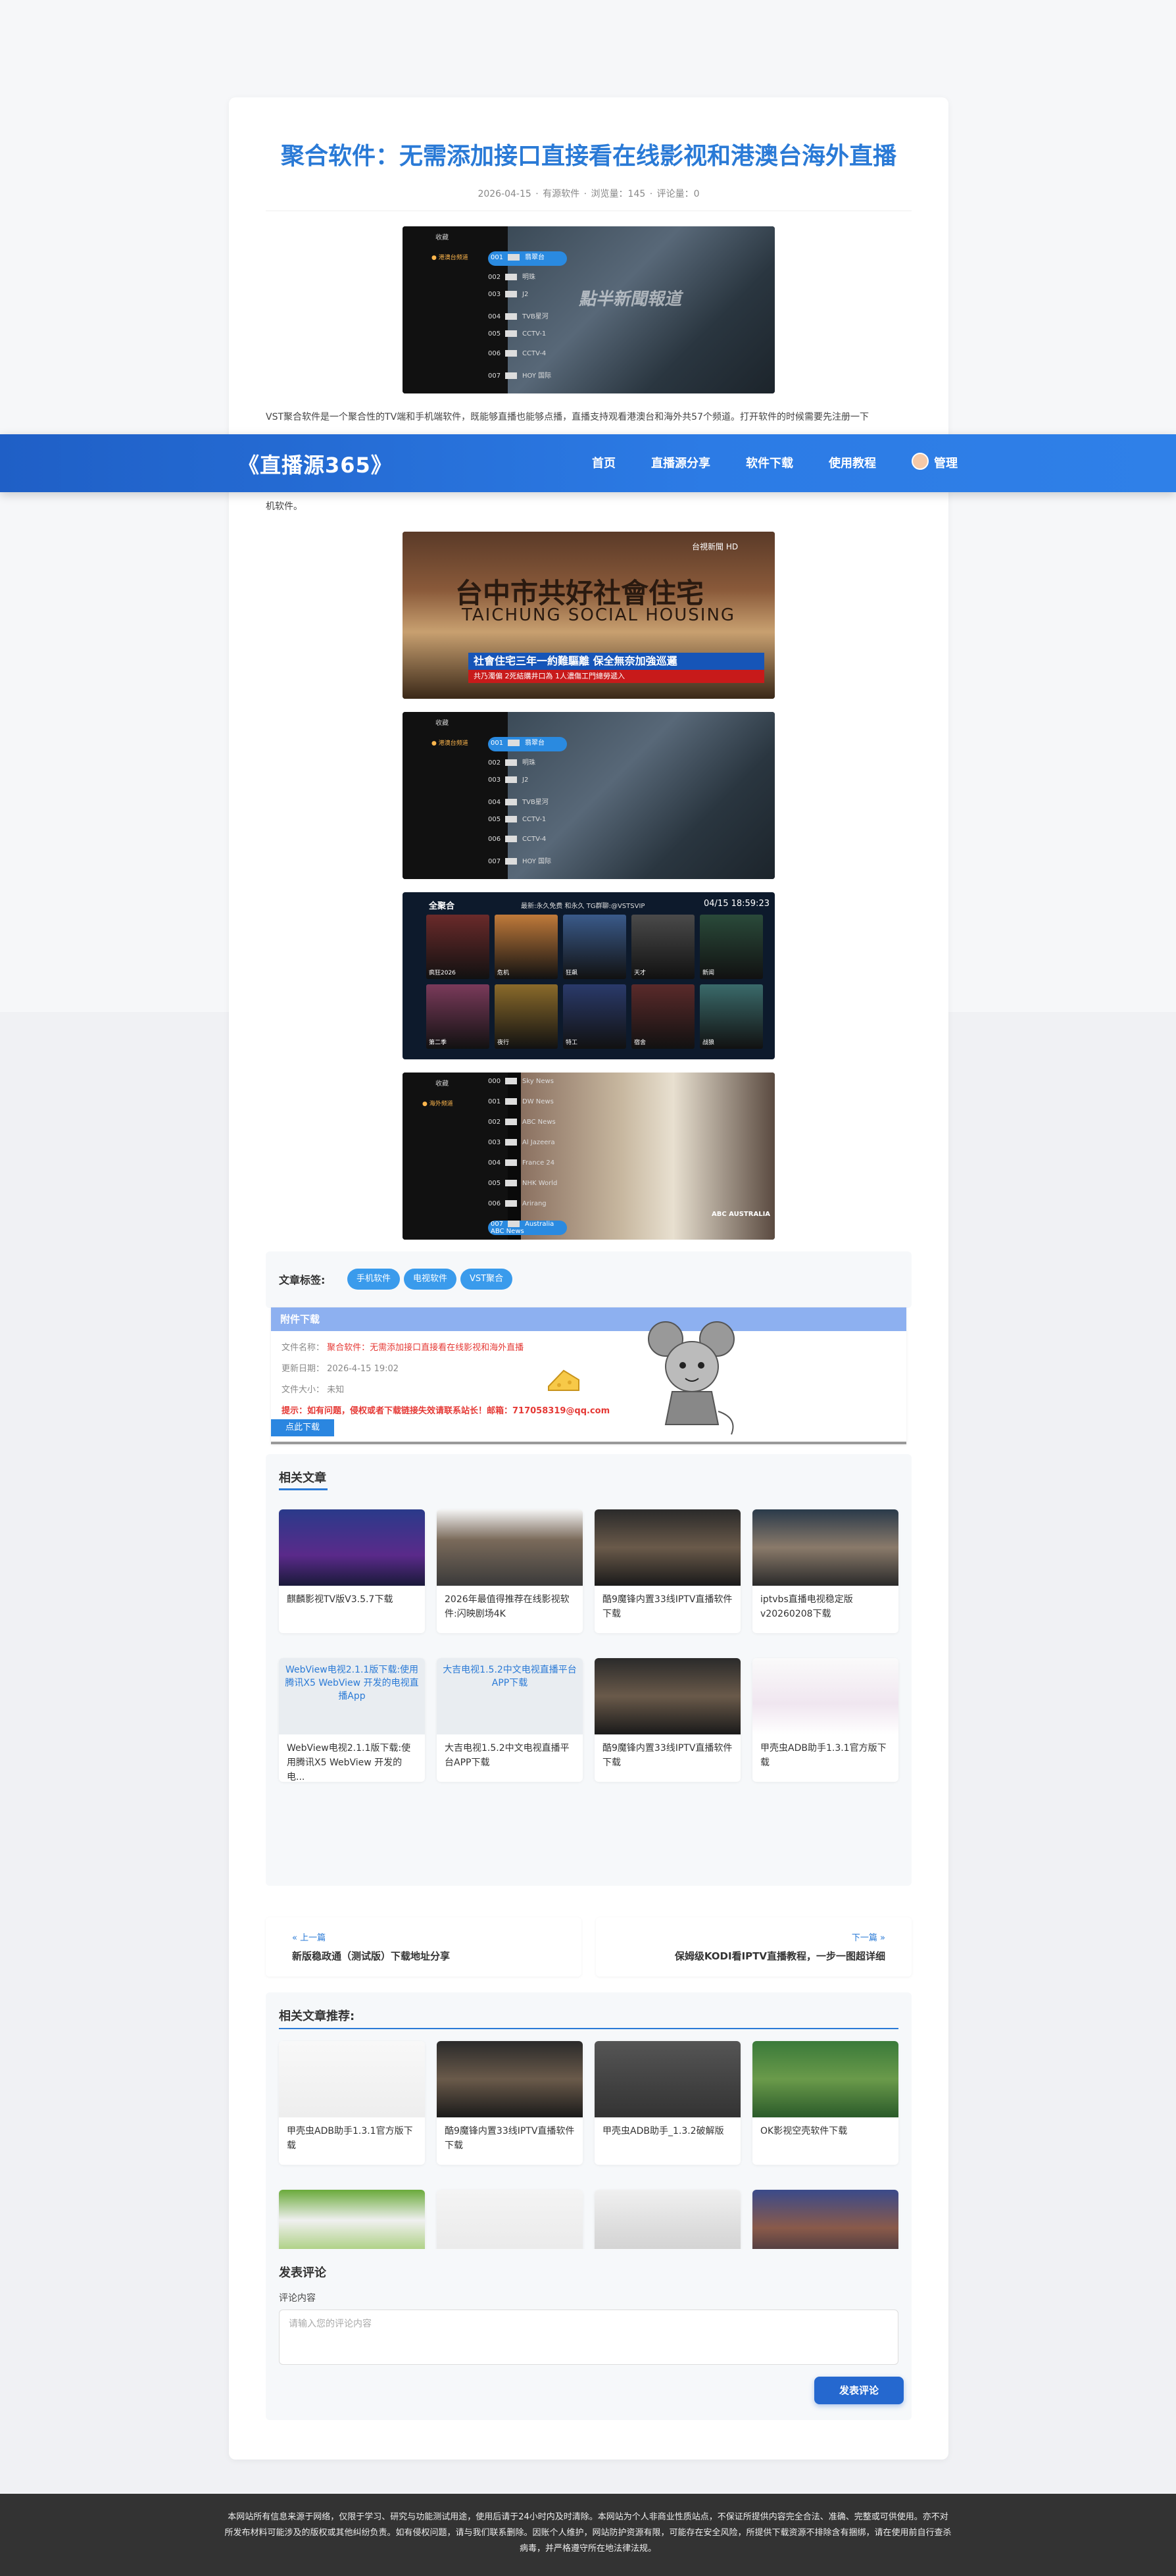 This screenshot has height=2576, width=1176. I want to click on nav-link-software: 软件下载, so click(769, 462).